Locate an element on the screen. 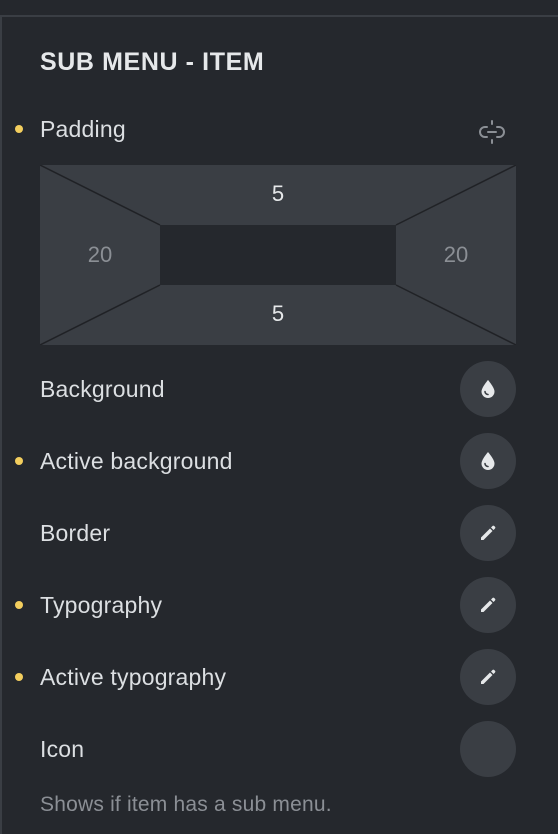 This screenshot has width=558, height=834. active-background-label: Active background is located at coordinates (136, 461).